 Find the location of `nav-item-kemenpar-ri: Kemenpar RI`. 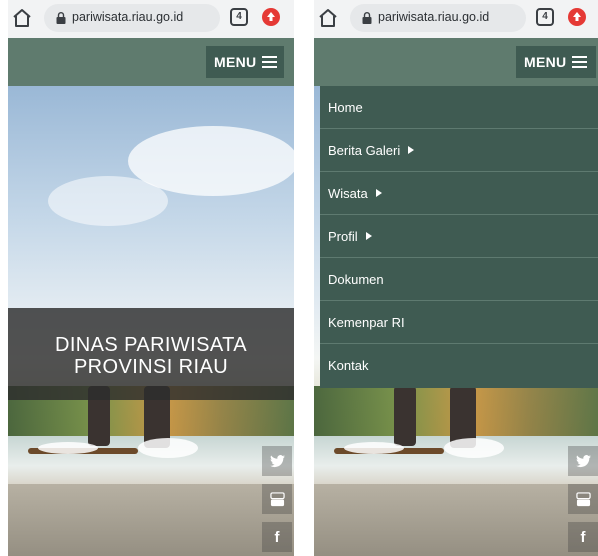

nav-item-kemenpar-ri: Kemenpar RI is located at coordinates (459, 322).